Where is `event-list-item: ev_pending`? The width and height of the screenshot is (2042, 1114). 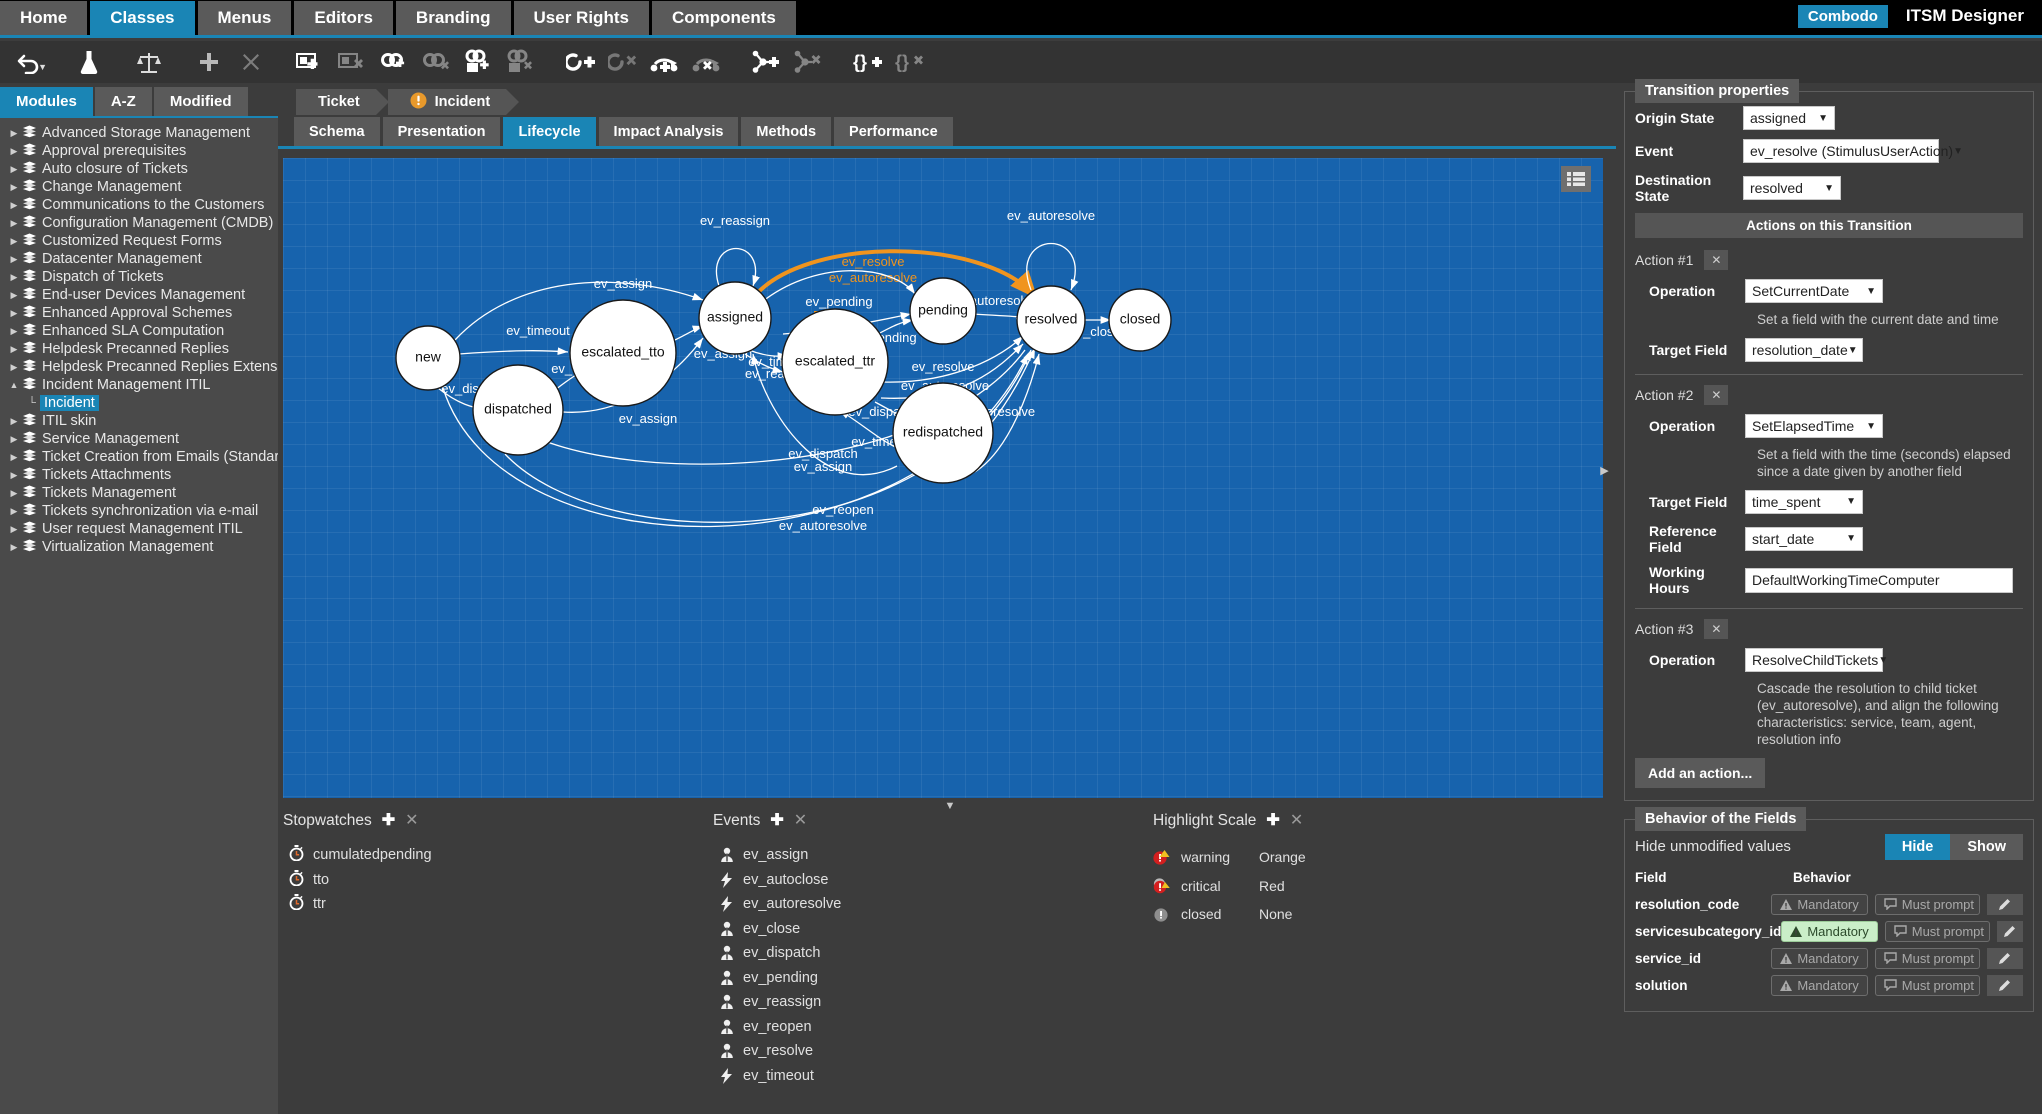 event-list-item: ev_pending is located at coordinates (933, 978).